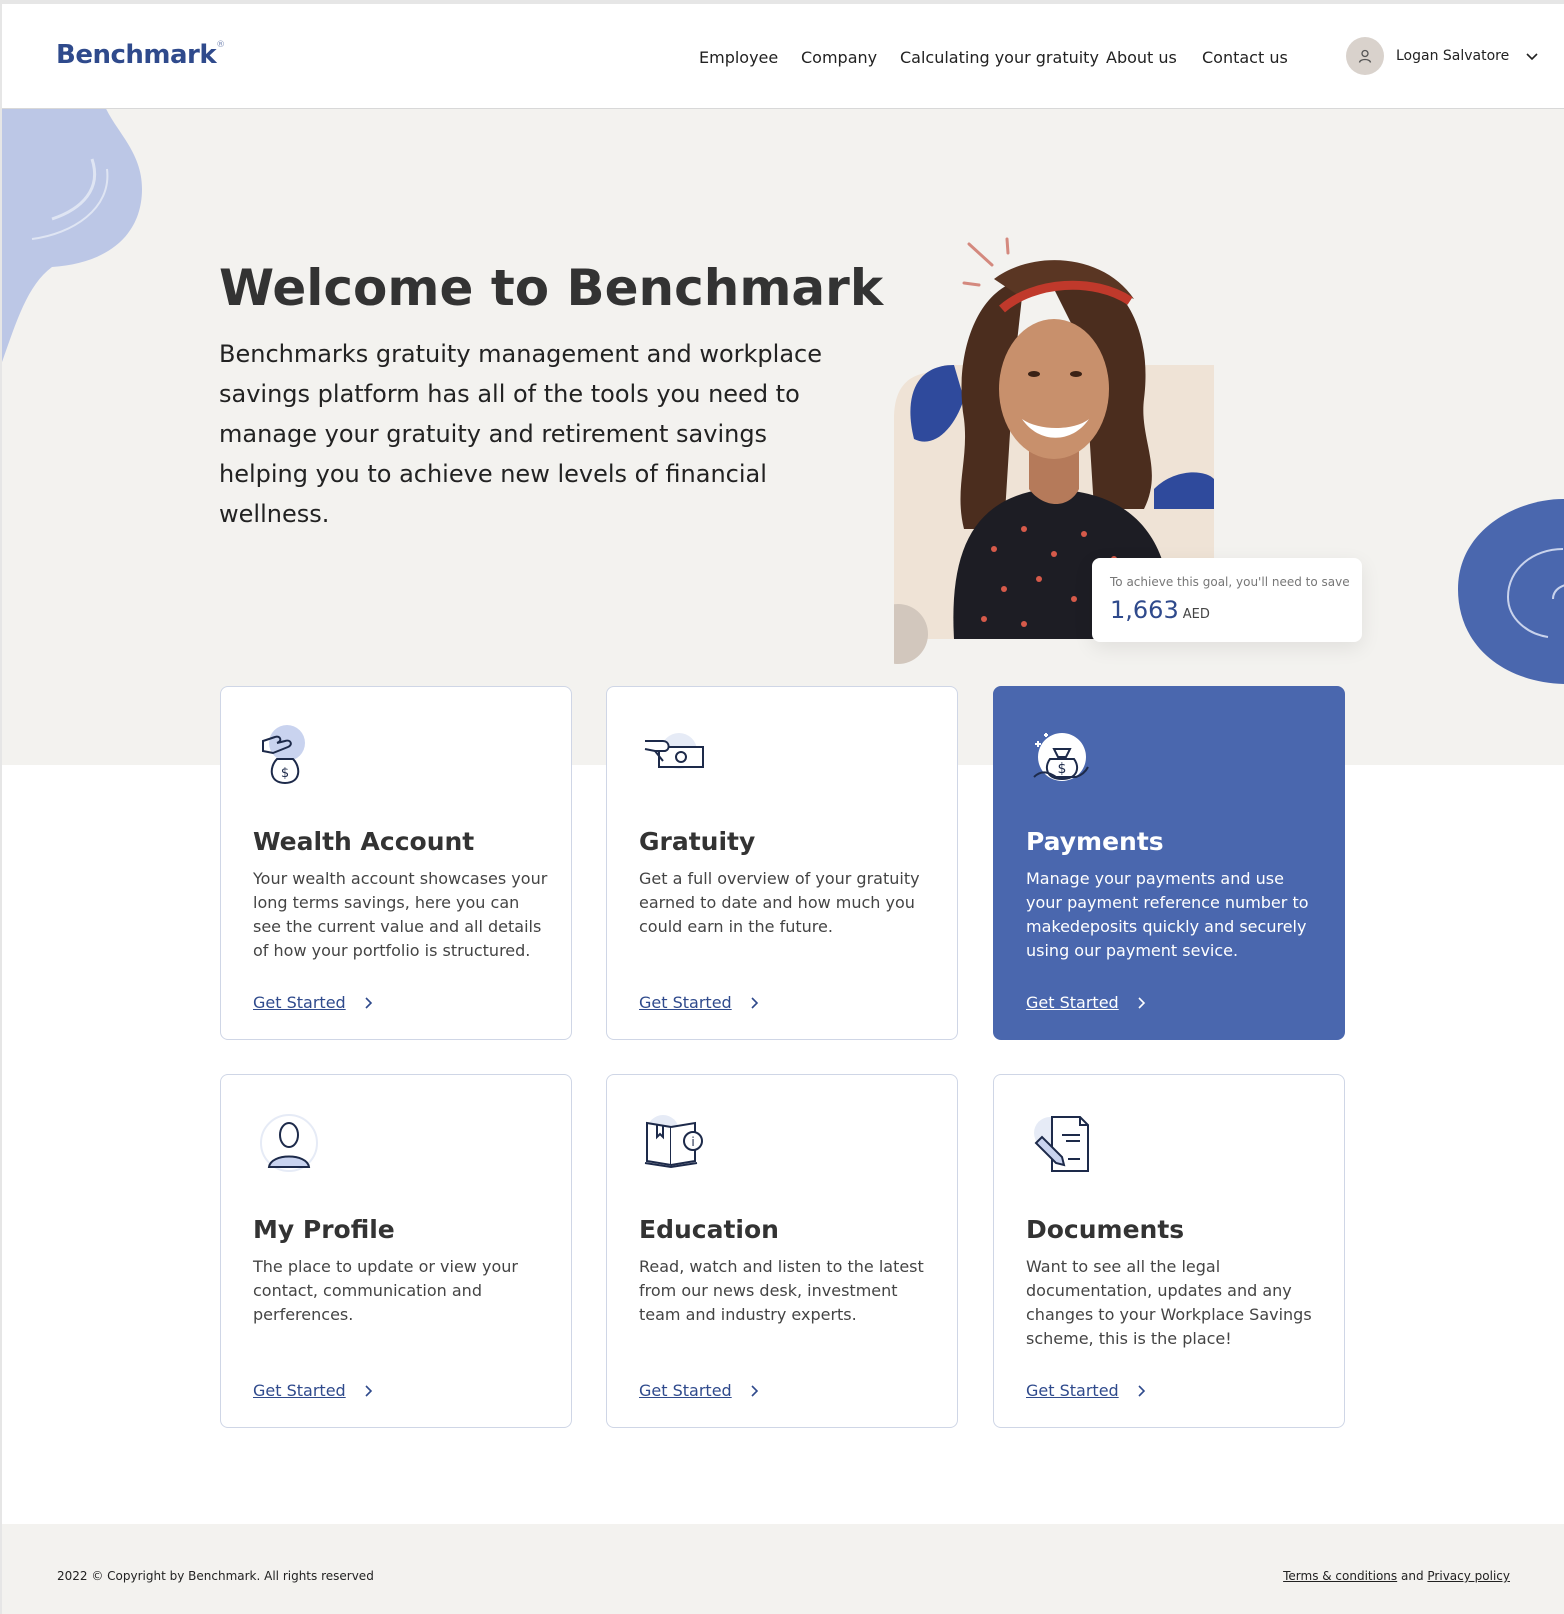  Describe the element at coordinates (1105, 1229) in the screenshot. I see `card-title: Documents` at that location.